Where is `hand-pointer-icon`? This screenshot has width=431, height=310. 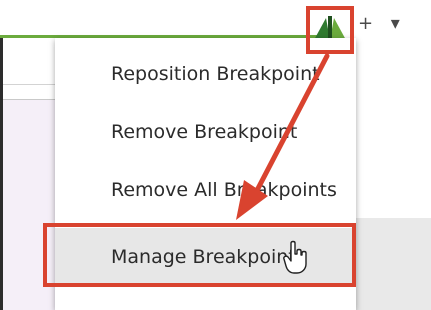
hand-pointer-icon is located at coordinates (296, 257).